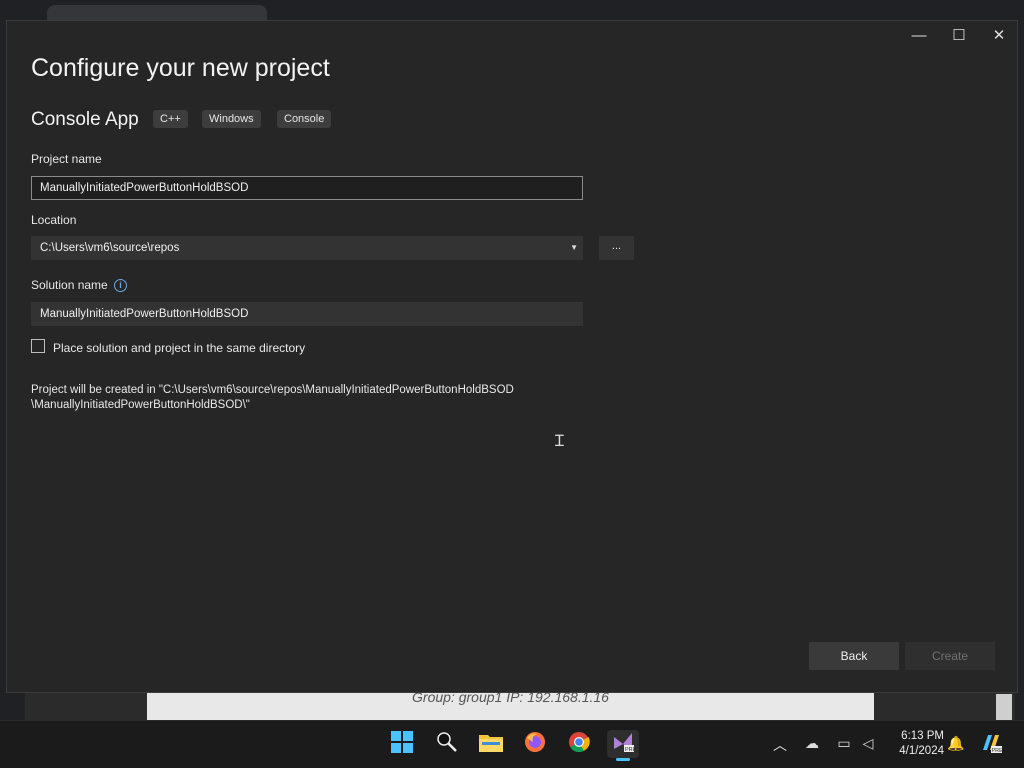  Describe the element at coordinates (919, 37) in the screenshot. I see `minimize-button: —` at that location.